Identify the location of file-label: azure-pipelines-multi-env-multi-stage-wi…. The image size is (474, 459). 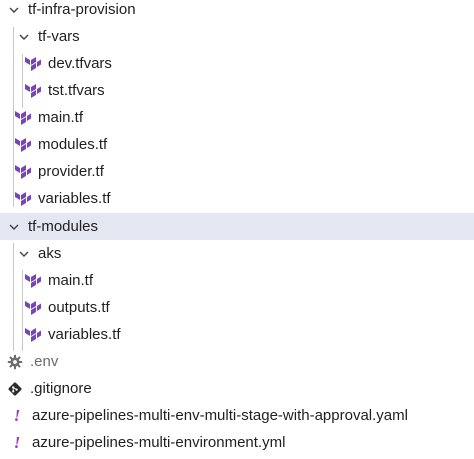
(220, 415).